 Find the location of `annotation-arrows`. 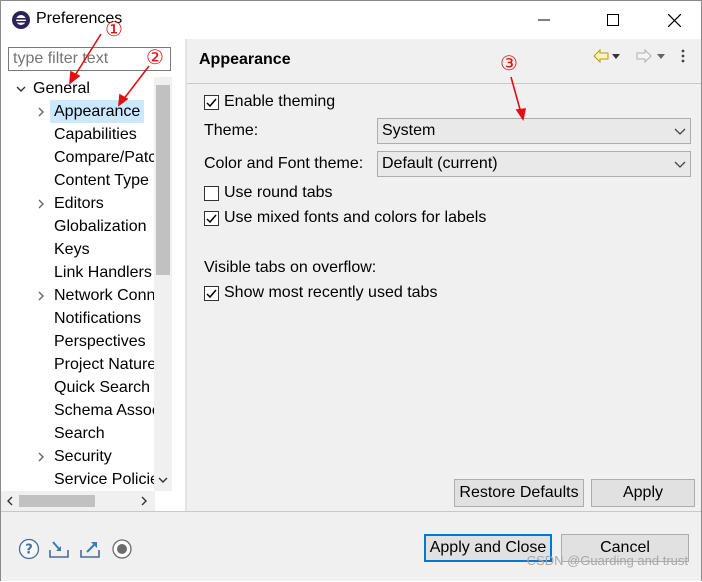

annotation-arrows is located at coordinates (298, 77).